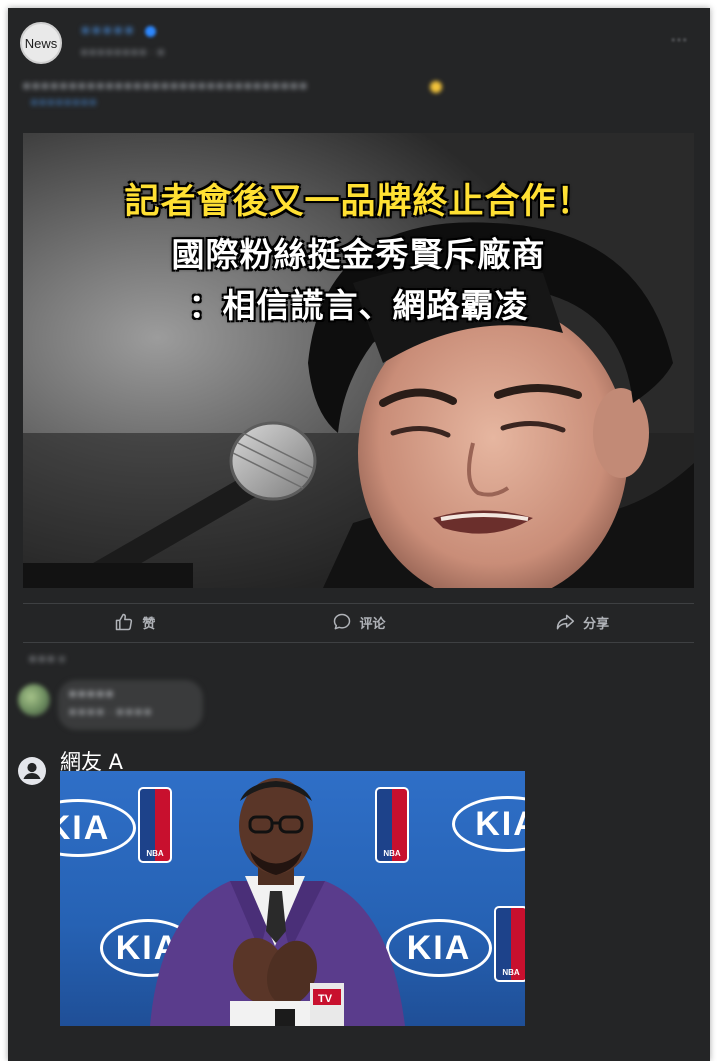 This screenshot has width=717, height=1061. What do you see at coordinates (165, 86) in the screenshot?
I see `post-caption: ⚫⚫⚫⚫⚫⚫⚫⚫⚫⚫⚫⚫⚫⚫⚫⚫⚫⚫⚫⚫⚫⚫⚫⚫⚫⚫⚫⚫⚫⚫⚫` at bounding box center [165, 86].